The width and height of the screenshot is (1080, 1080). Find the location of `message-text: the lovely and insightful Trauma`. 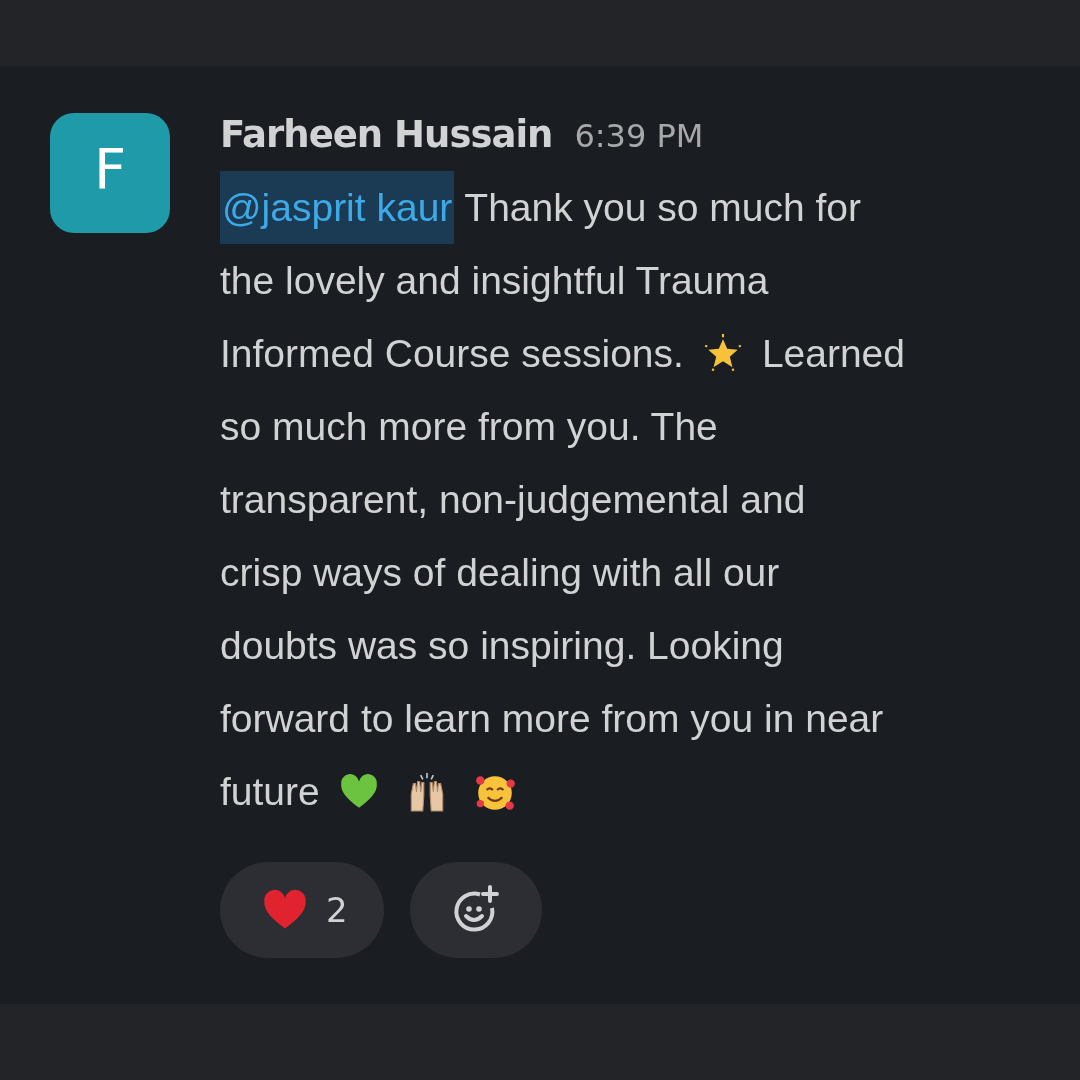

message-text: the lovely and insightful Trauma is located at coordinates (494, 281).